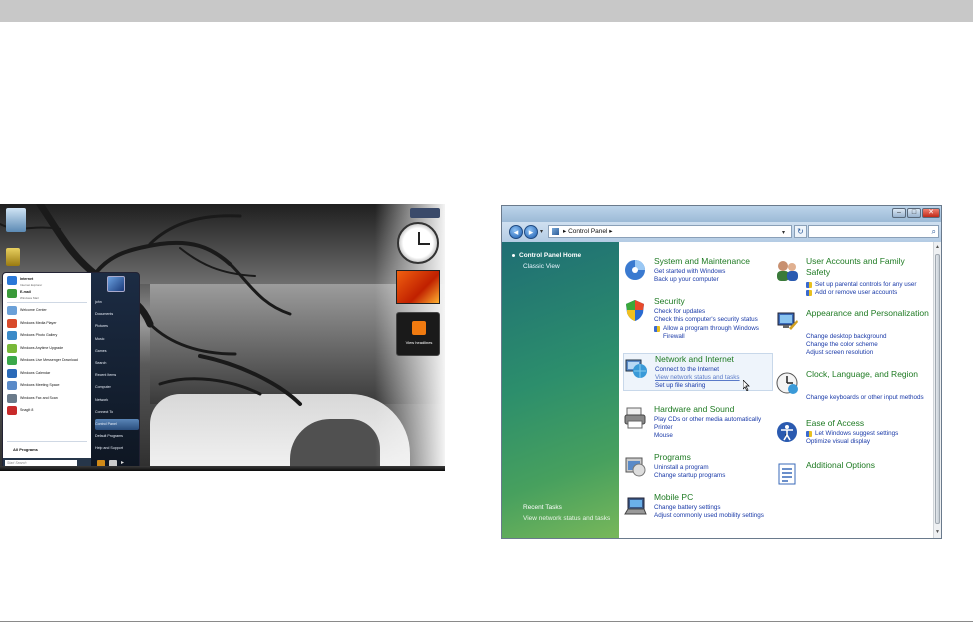 The width and height of the screenshot is (973, 624). I want to click on start-recent-item: SnagIt 8, so click(47, 410).